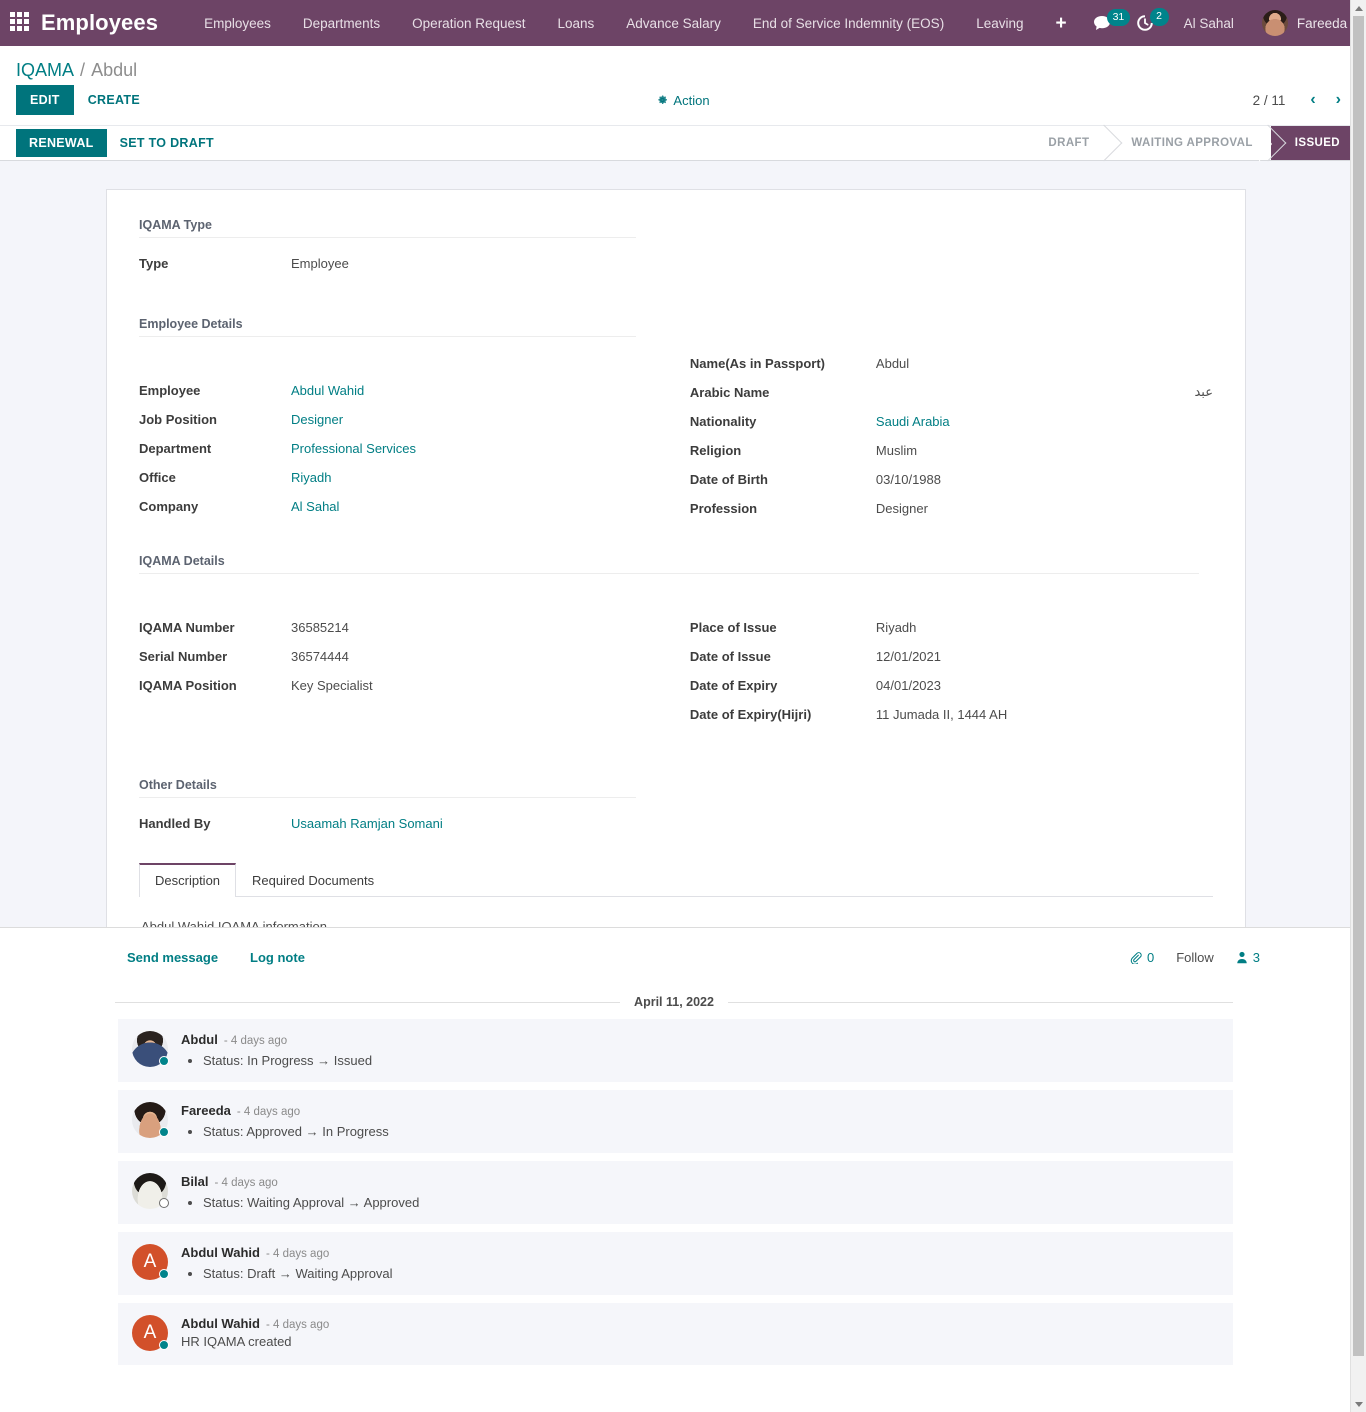 The width and height of the screenshot is (1366, 1412). What do you see at coordinates (1301, 23) in the screenshot?
I see `user-menu: Fareeda` at bounding box center [1301, 23].